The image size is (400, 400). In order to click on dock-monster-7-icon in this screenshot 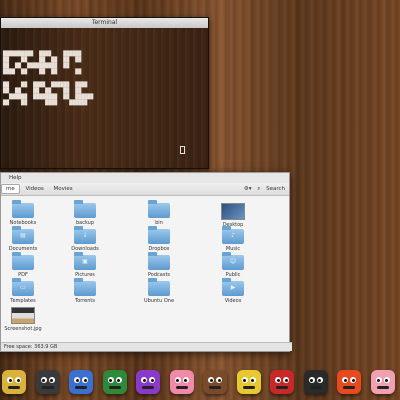, I will do `click(215, 382)`.